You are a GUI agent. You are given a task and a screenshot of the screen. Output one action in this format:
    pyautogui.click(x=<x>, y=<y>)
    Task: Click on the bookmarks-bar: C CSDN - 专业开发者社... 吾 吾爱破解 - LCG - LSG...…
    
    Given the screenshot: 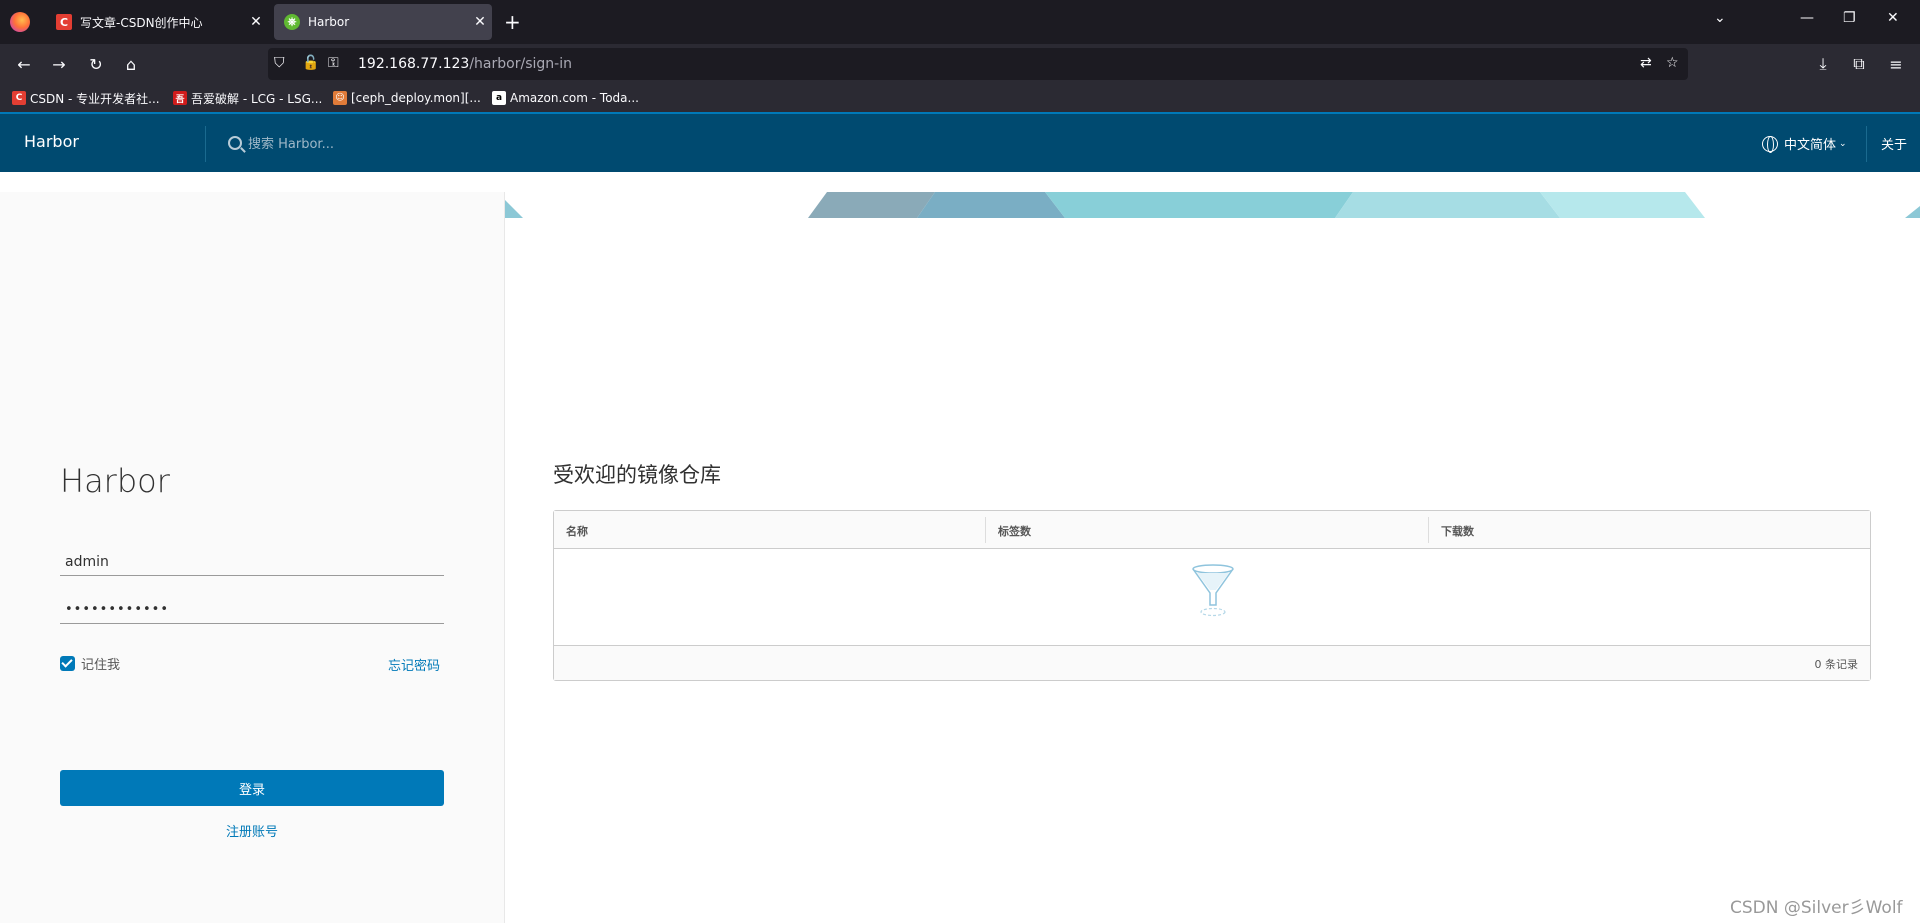 What is the action you would take?
    pyautogui.click(x=960, y=98)
    